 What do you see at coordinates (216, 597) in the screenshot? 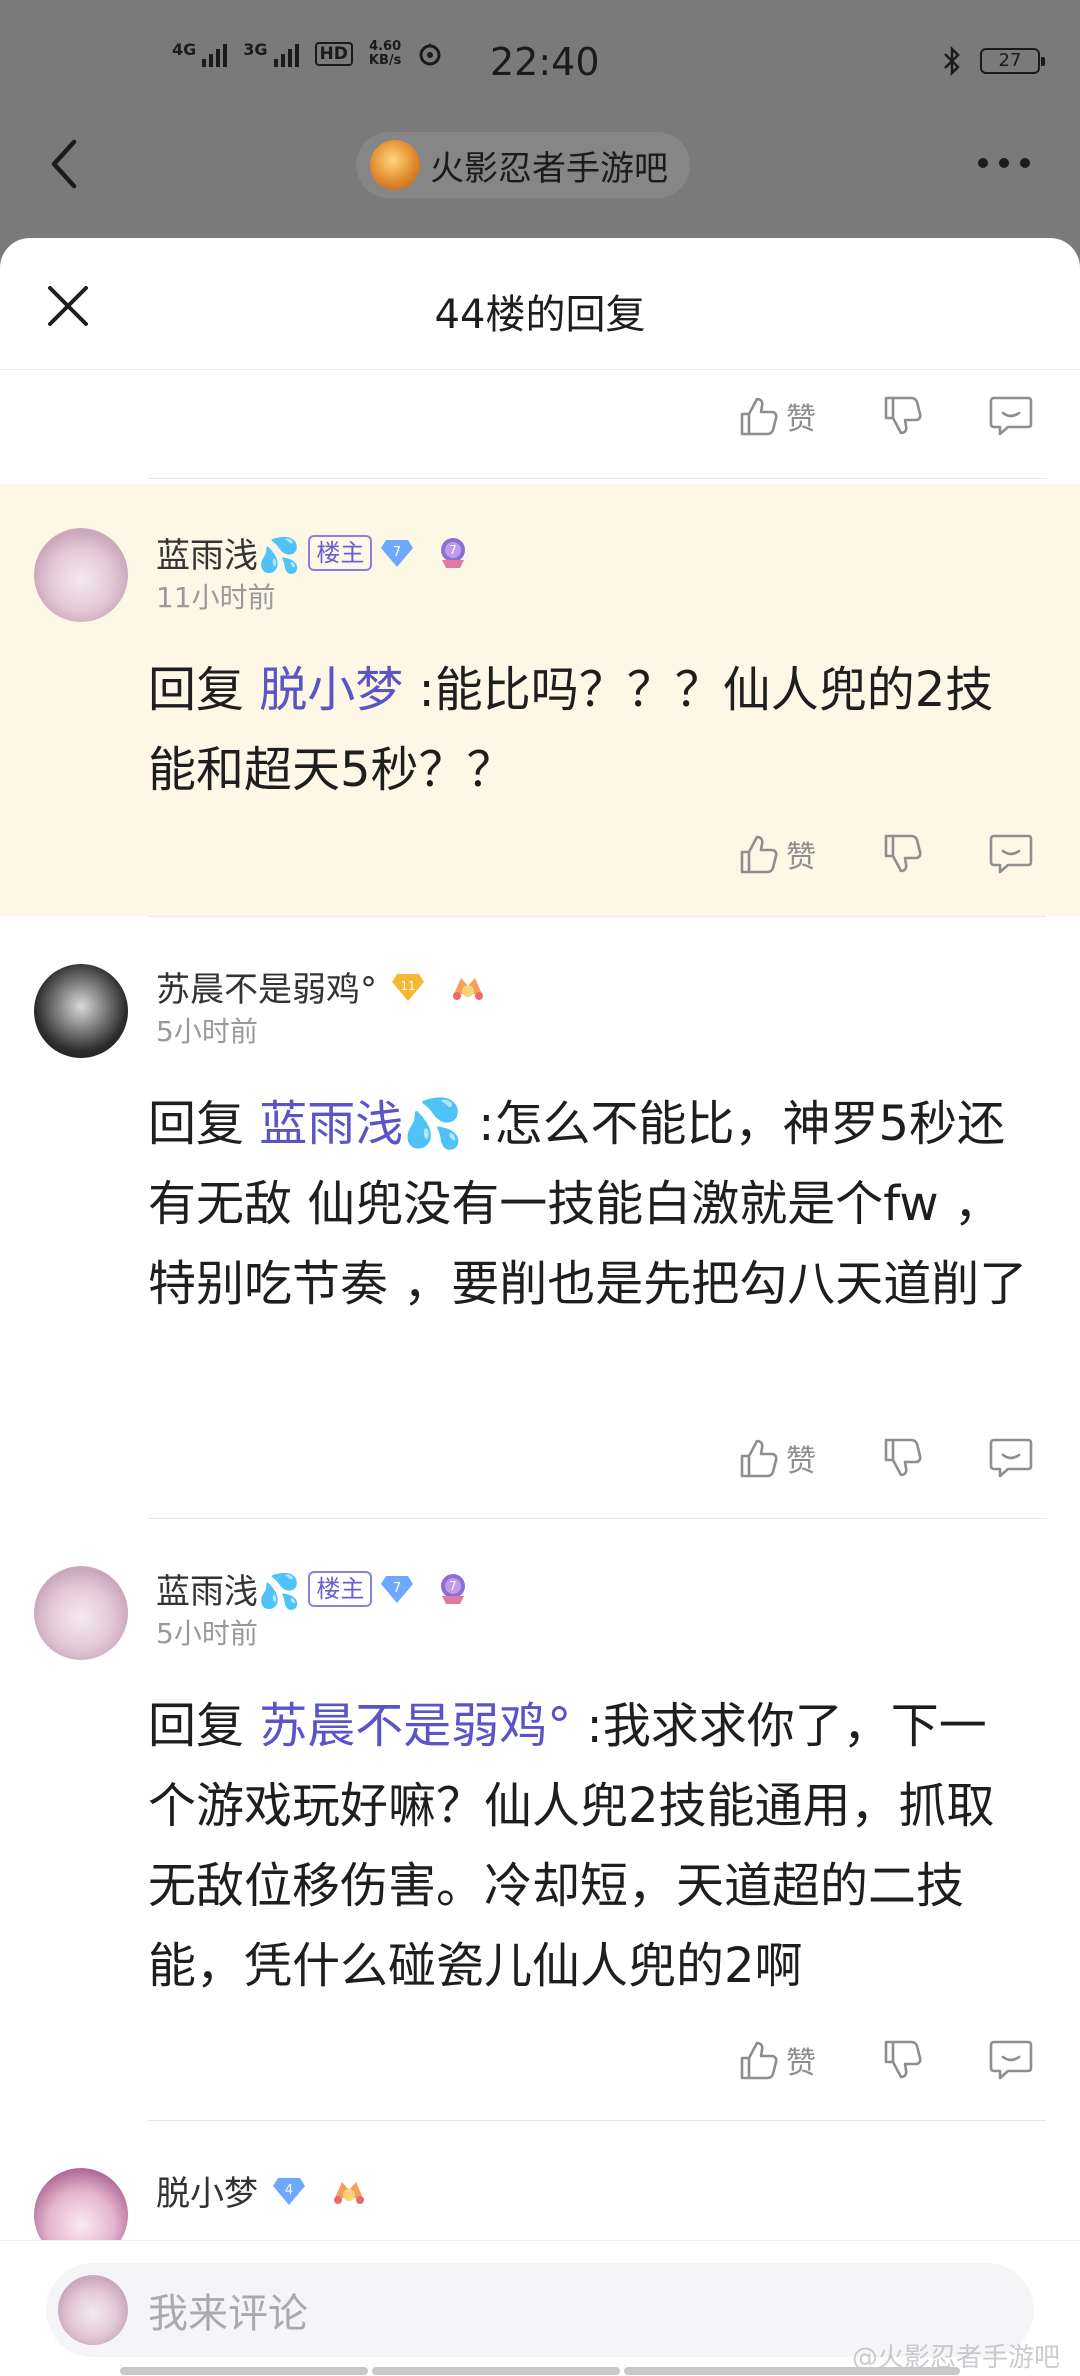
I see `comment-time: 11小时前` at bounding box center [216, 597].